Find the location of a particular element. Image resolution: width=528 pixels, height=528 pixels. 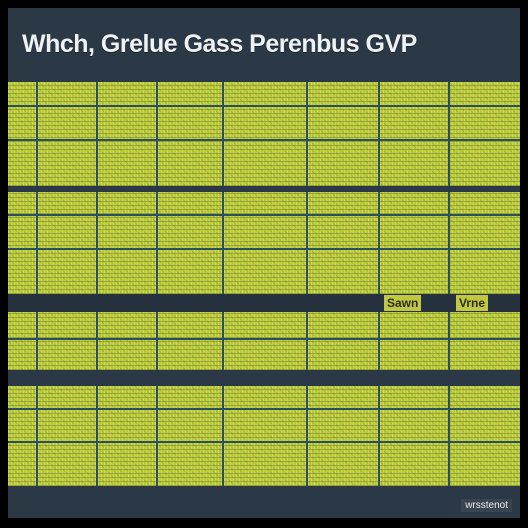

solar-panel-row is located at coordinates (264, 341).